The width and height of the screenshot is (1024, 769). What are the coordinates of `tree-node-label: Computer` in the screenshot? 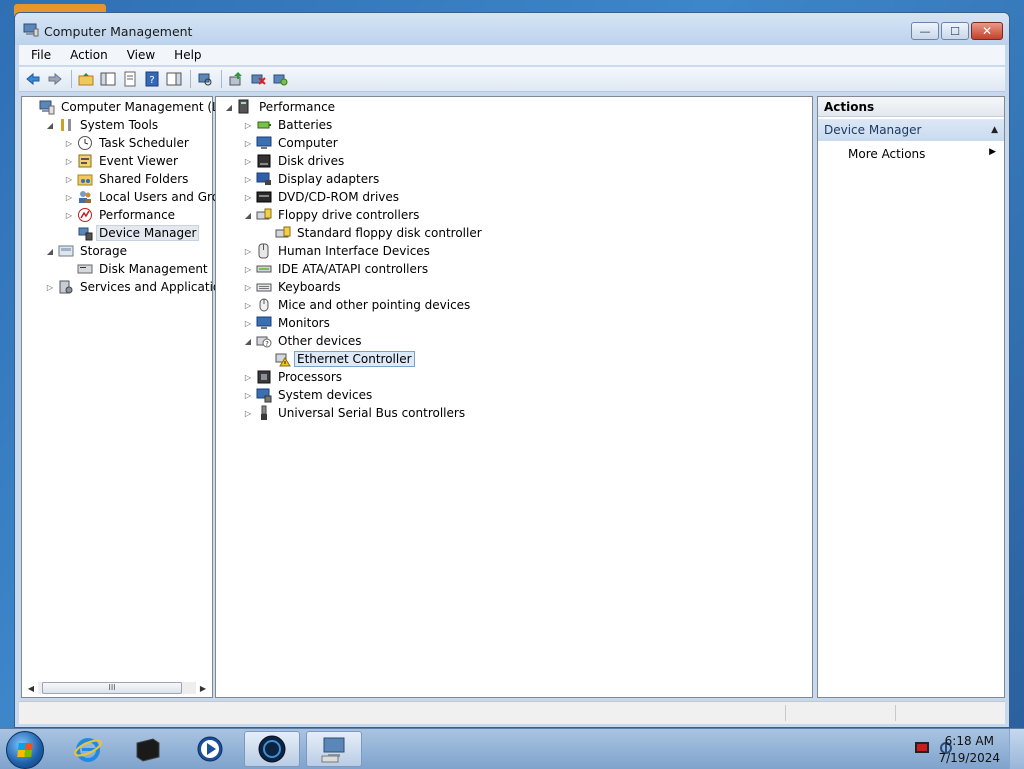 It's located at (308, 143).